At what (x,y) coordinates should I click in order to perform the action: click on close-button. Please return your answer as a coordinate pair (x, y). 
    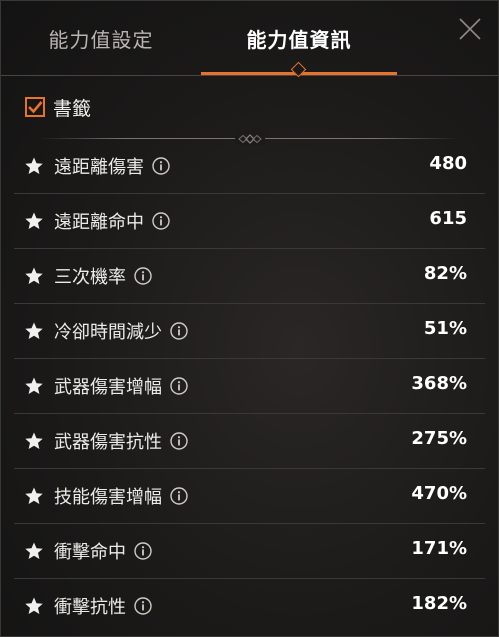
    Looking at the image, I should click on (470, 29).